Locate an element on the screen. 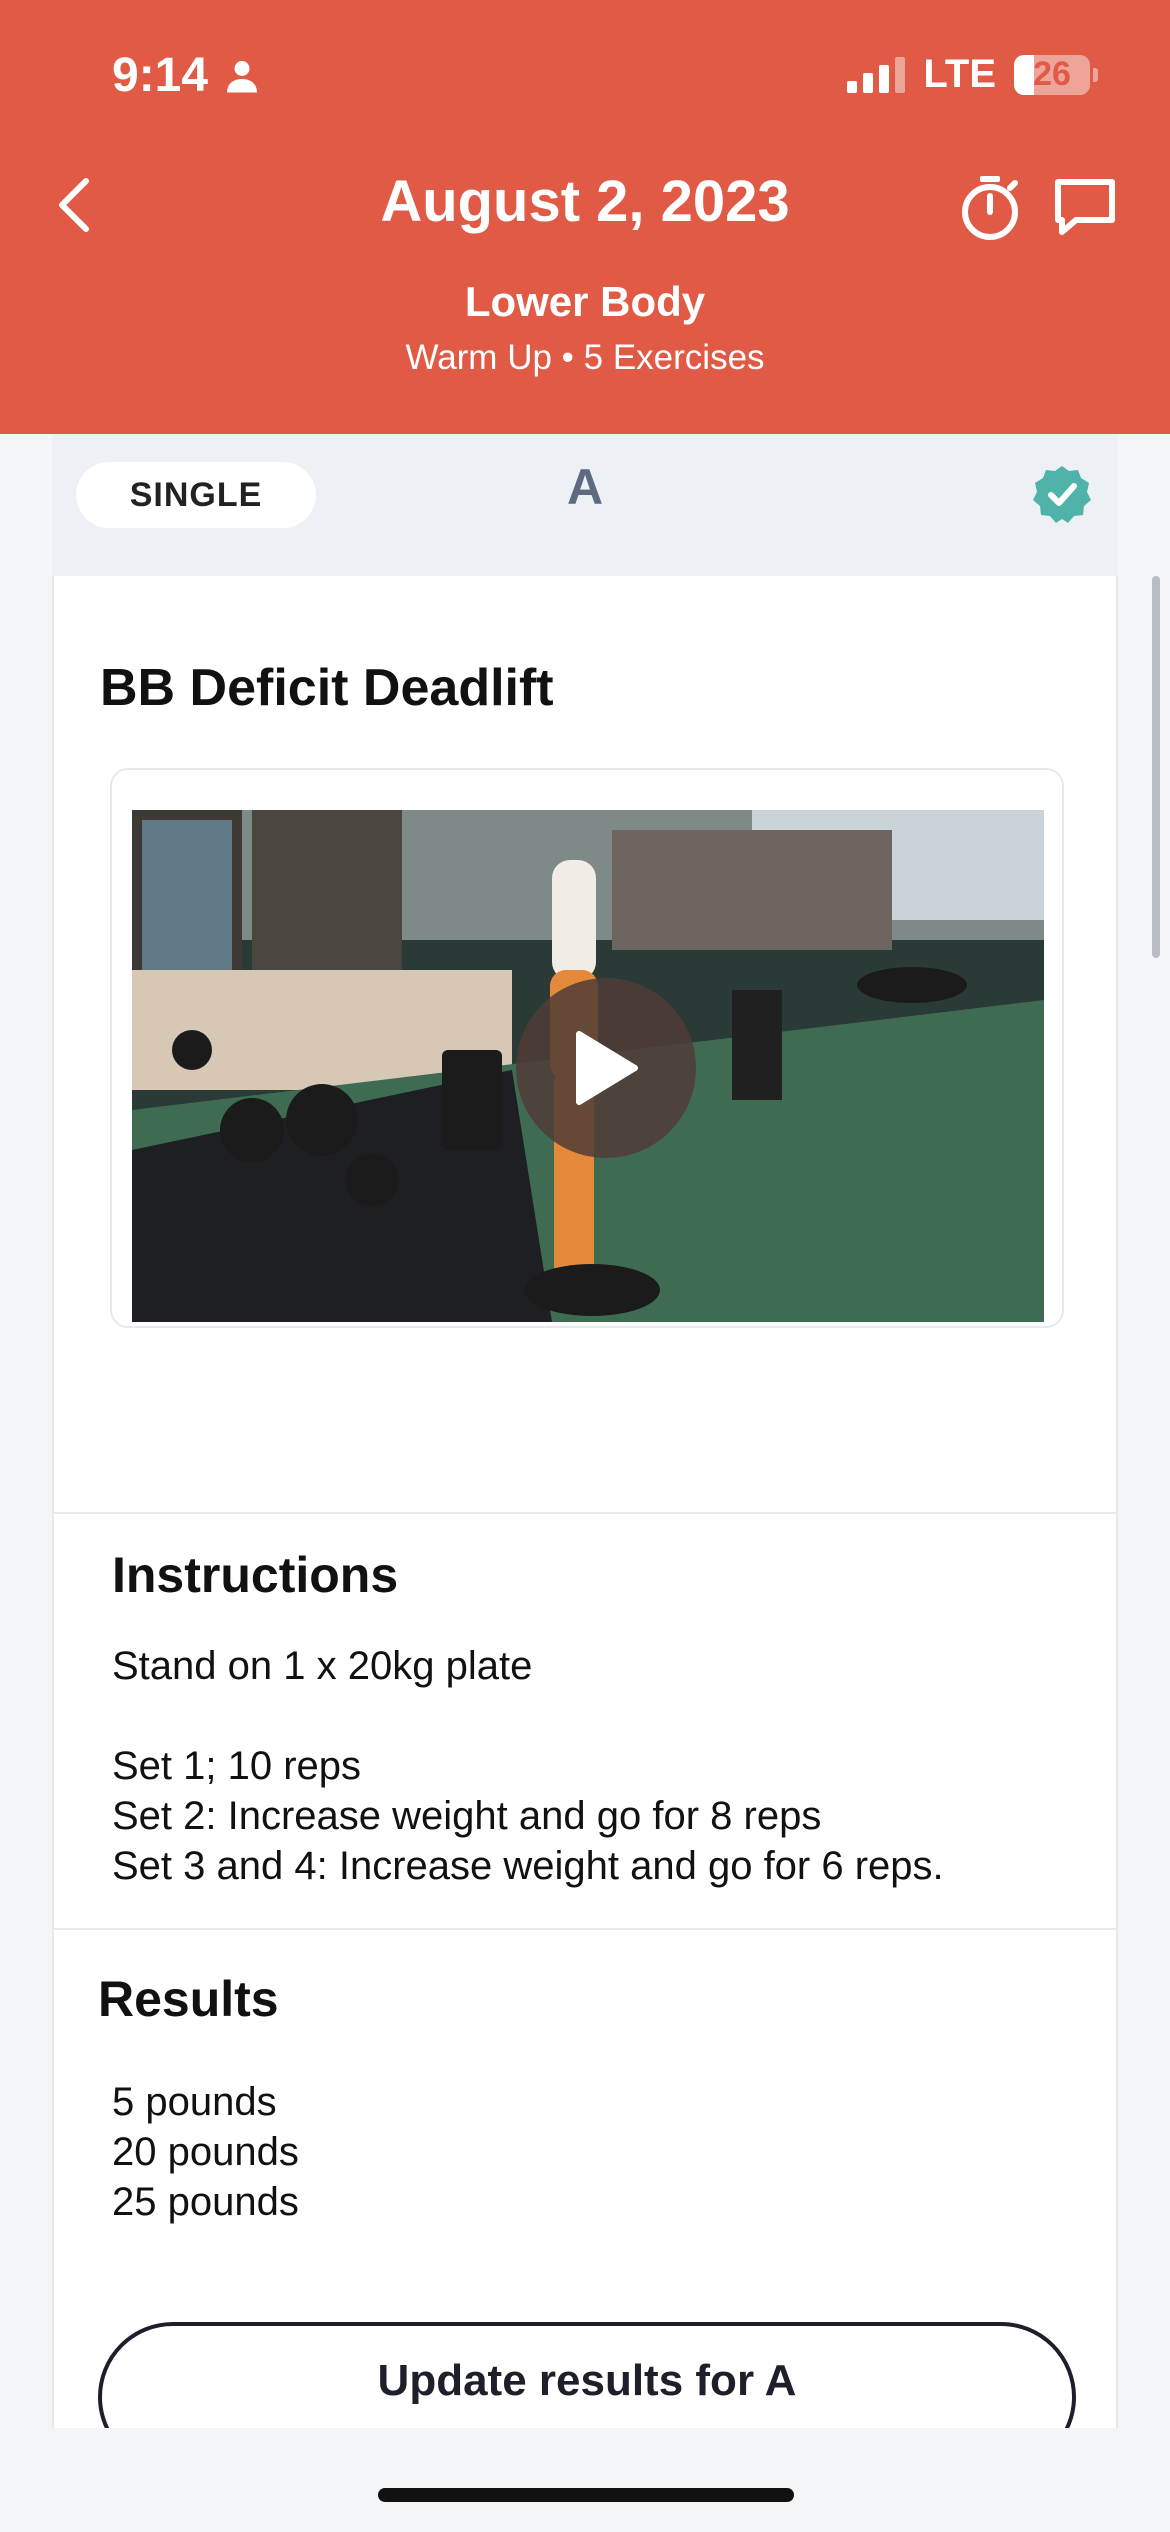  stopwatch-icon is located at coordinates (990, 208).